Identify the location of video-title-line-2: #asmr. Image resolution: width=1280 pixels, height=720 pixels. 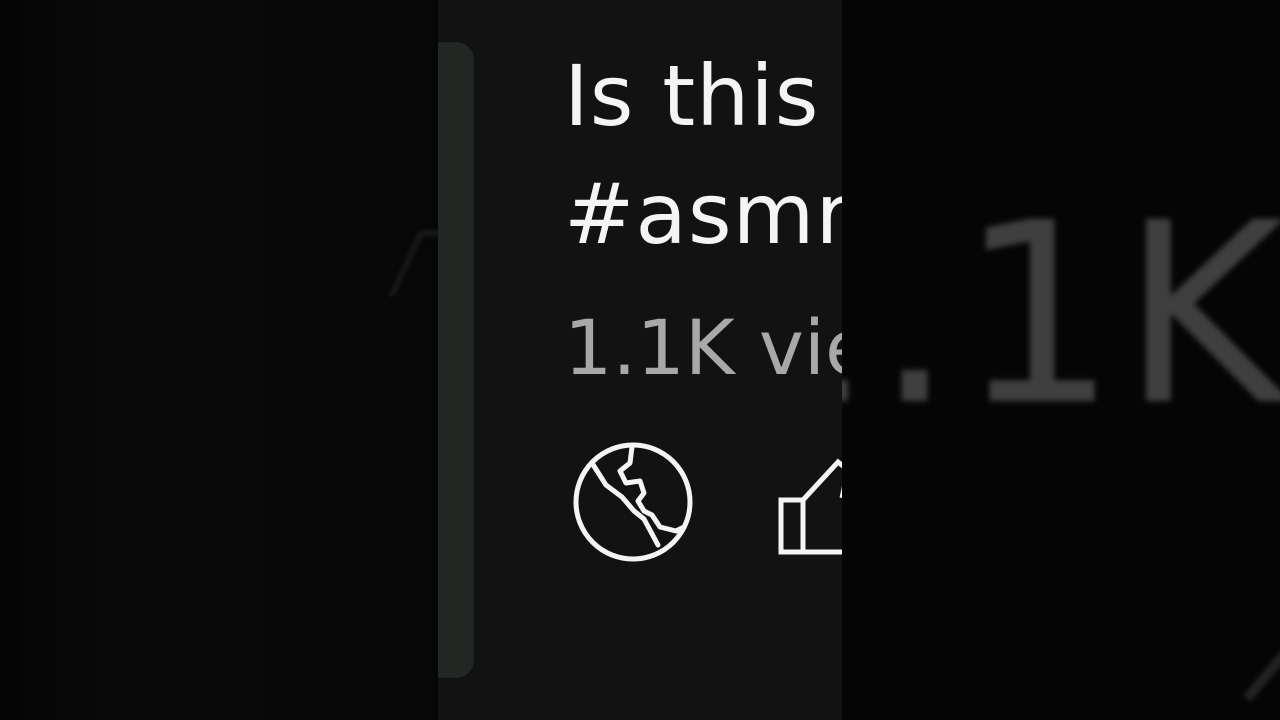
(703, 214).